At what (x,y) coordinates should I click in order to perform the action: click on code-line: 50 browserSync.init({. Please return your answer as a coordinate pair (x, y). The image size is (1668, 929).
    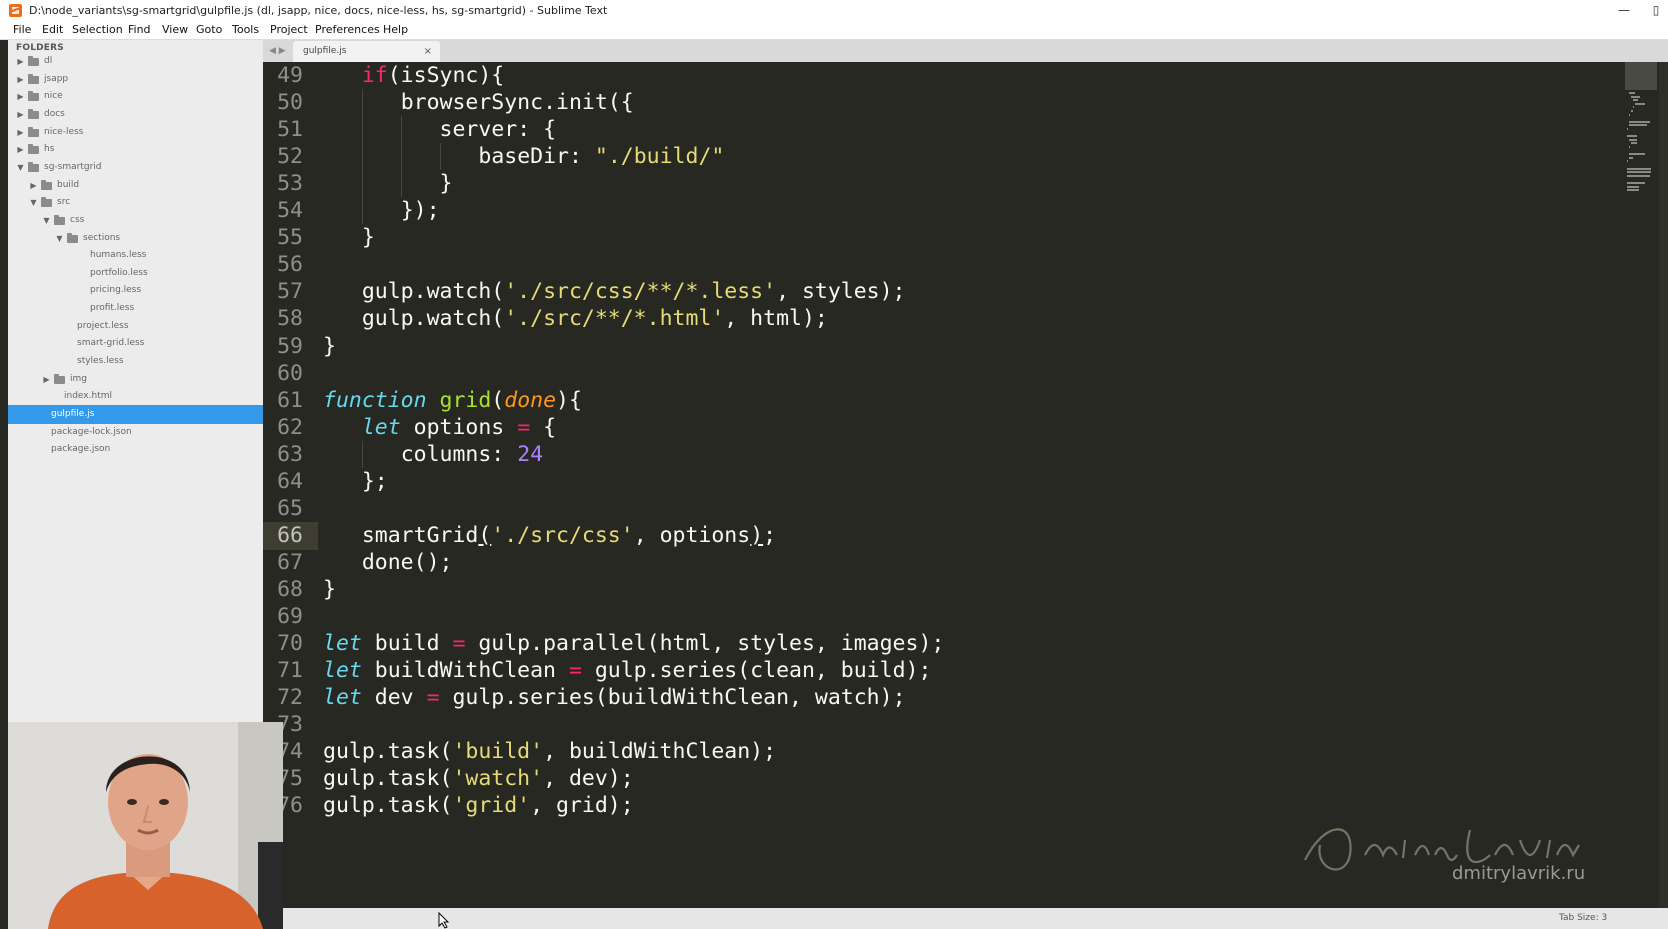
    Looking at the image, I should click on (913, 103).